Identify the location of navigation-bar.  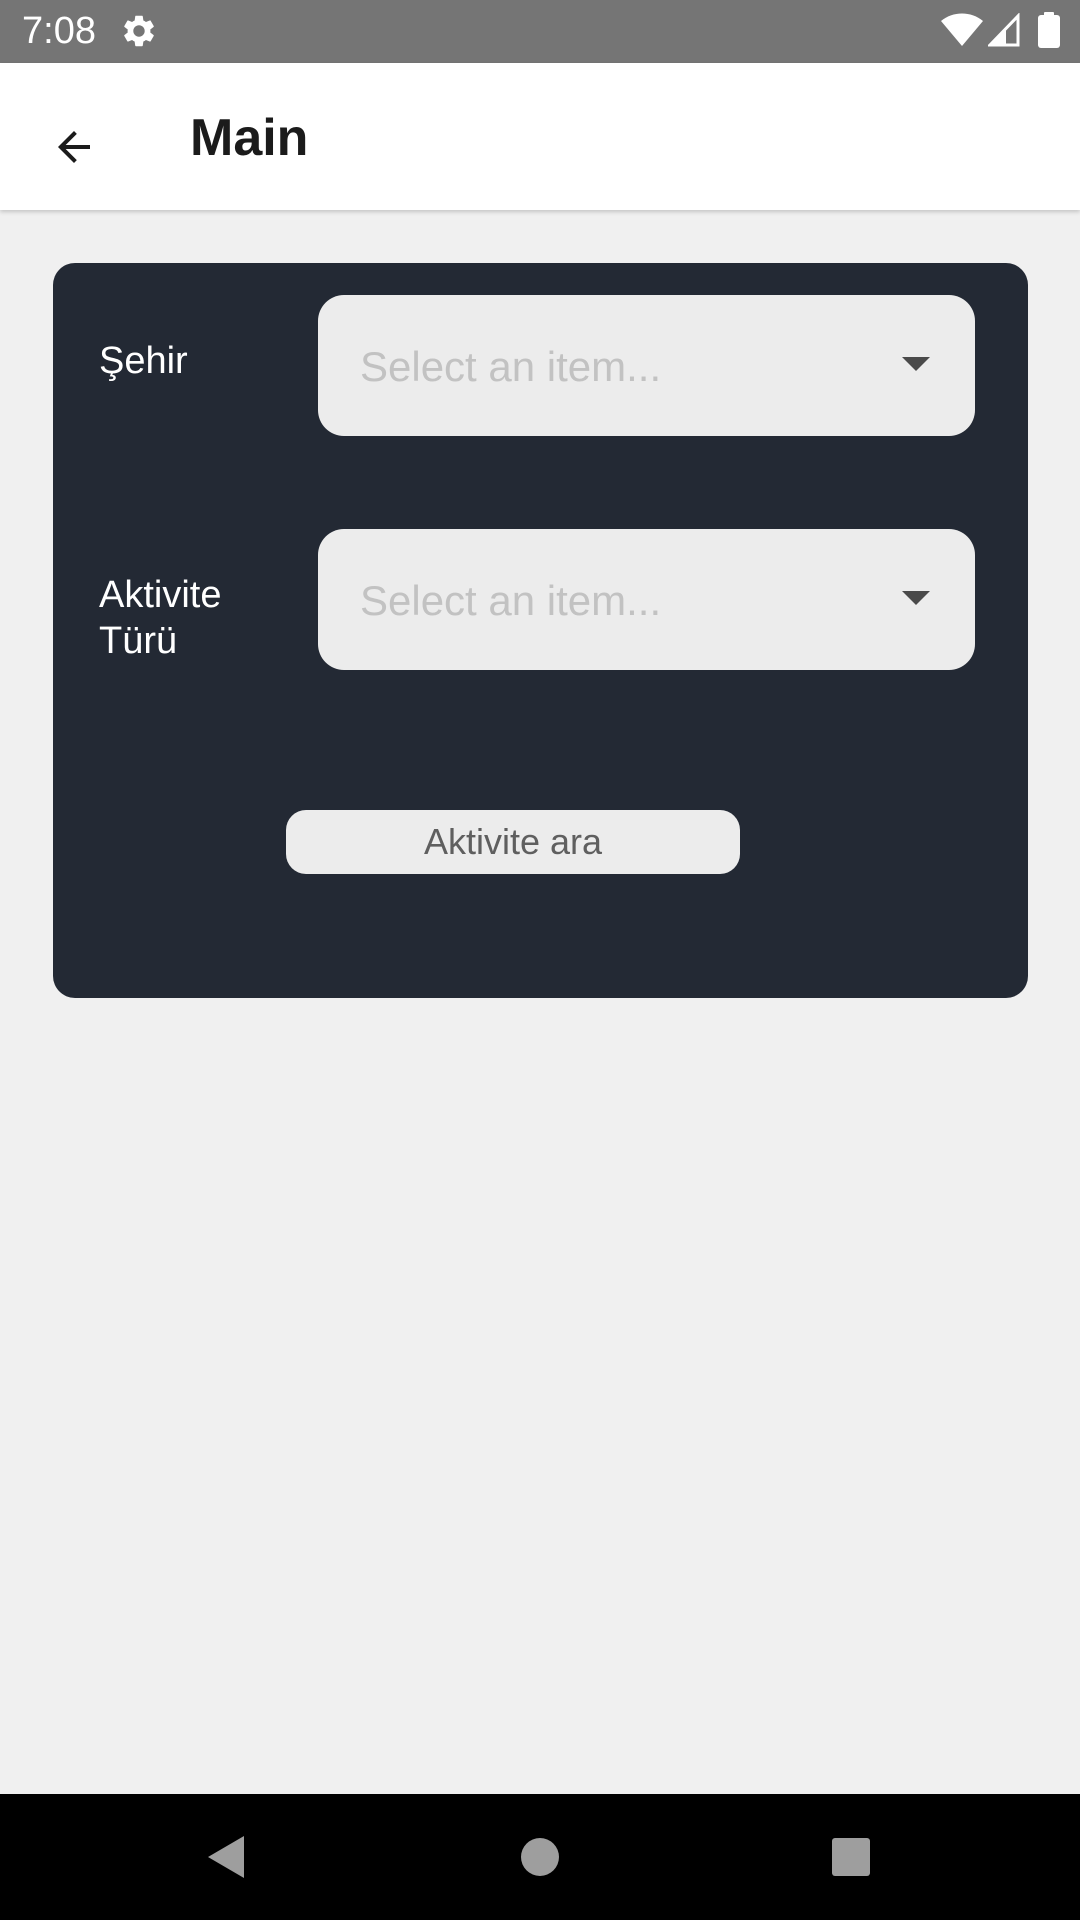
(540, 1857).